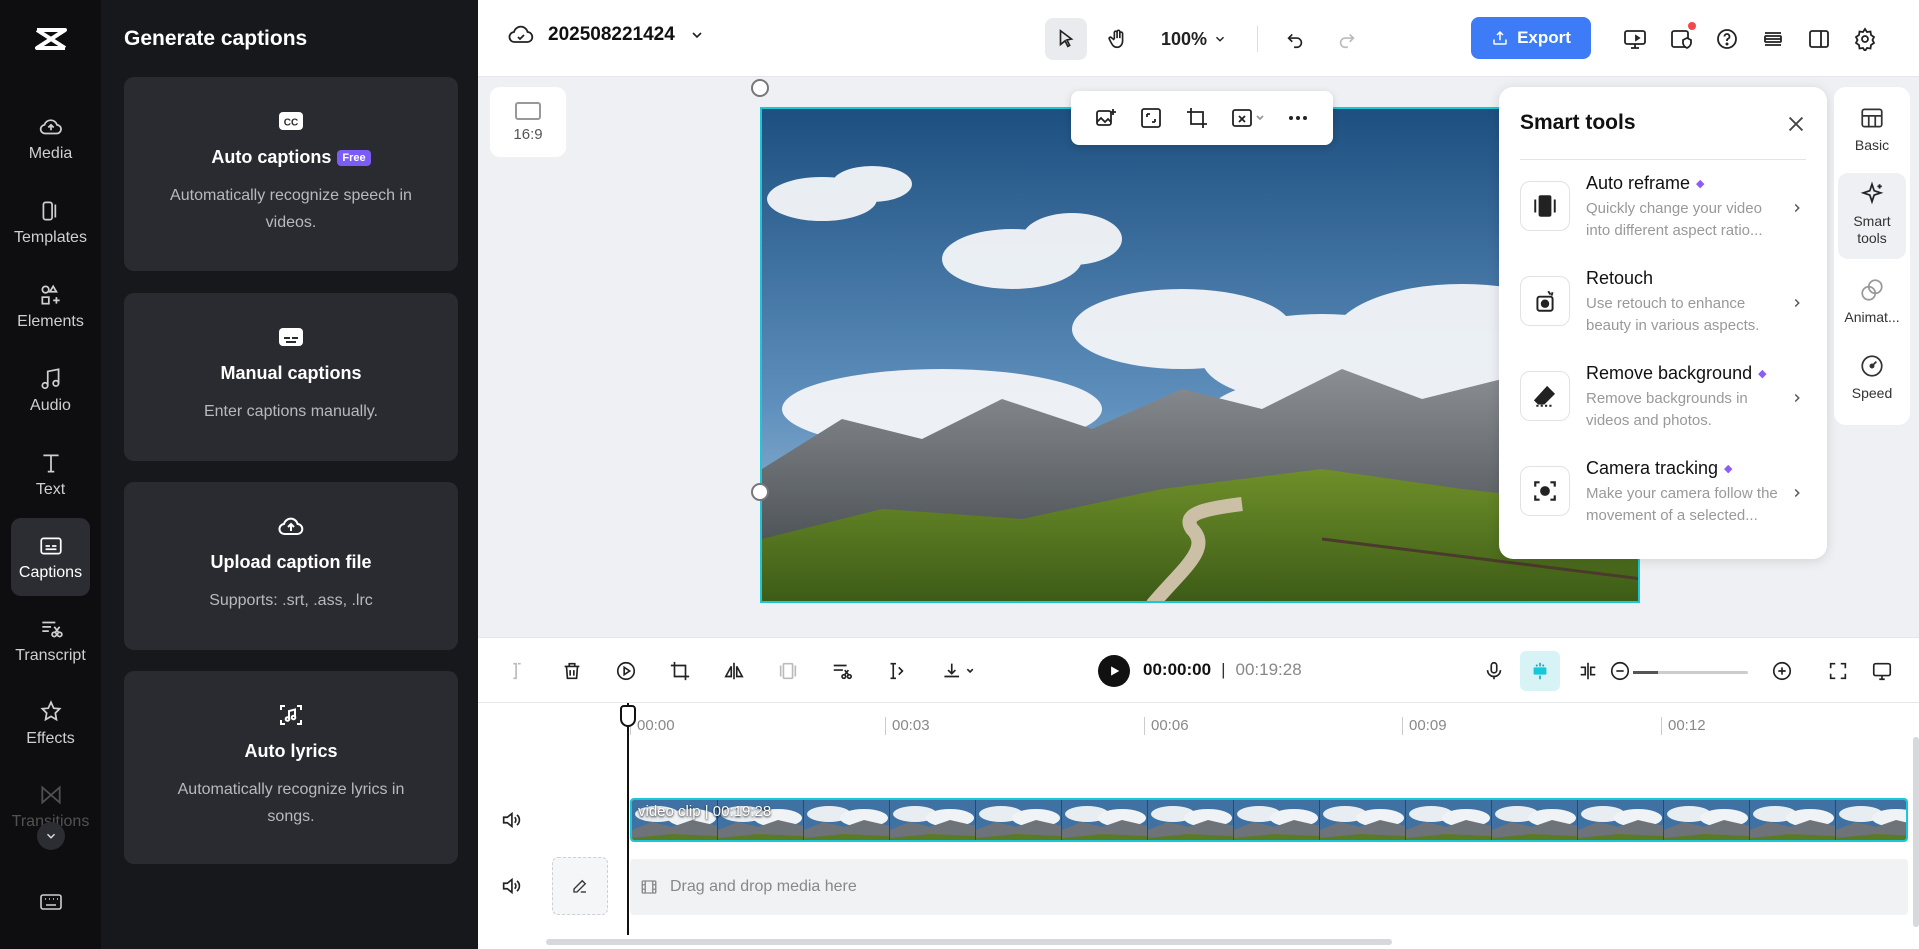 The image size is (1919, 949). What do you see at coordinates (1782, 671) in the screenshot?
I see `zoom-in-button` at bounding box center [1782, 671].